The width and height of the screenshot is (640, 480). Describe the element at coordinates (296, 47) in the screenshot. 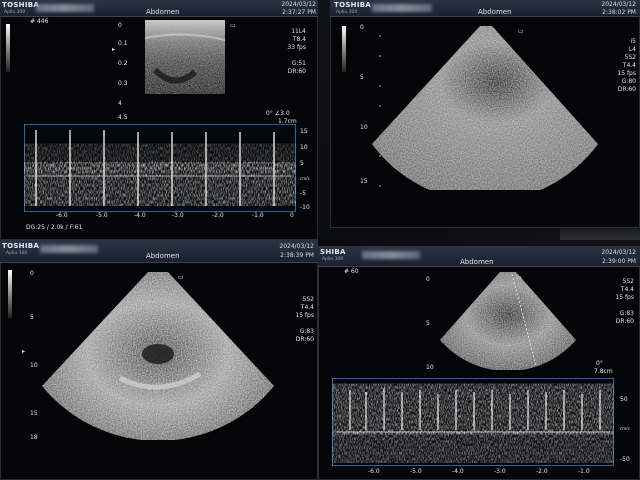

I see `setting-value: 33 fps` at that location.